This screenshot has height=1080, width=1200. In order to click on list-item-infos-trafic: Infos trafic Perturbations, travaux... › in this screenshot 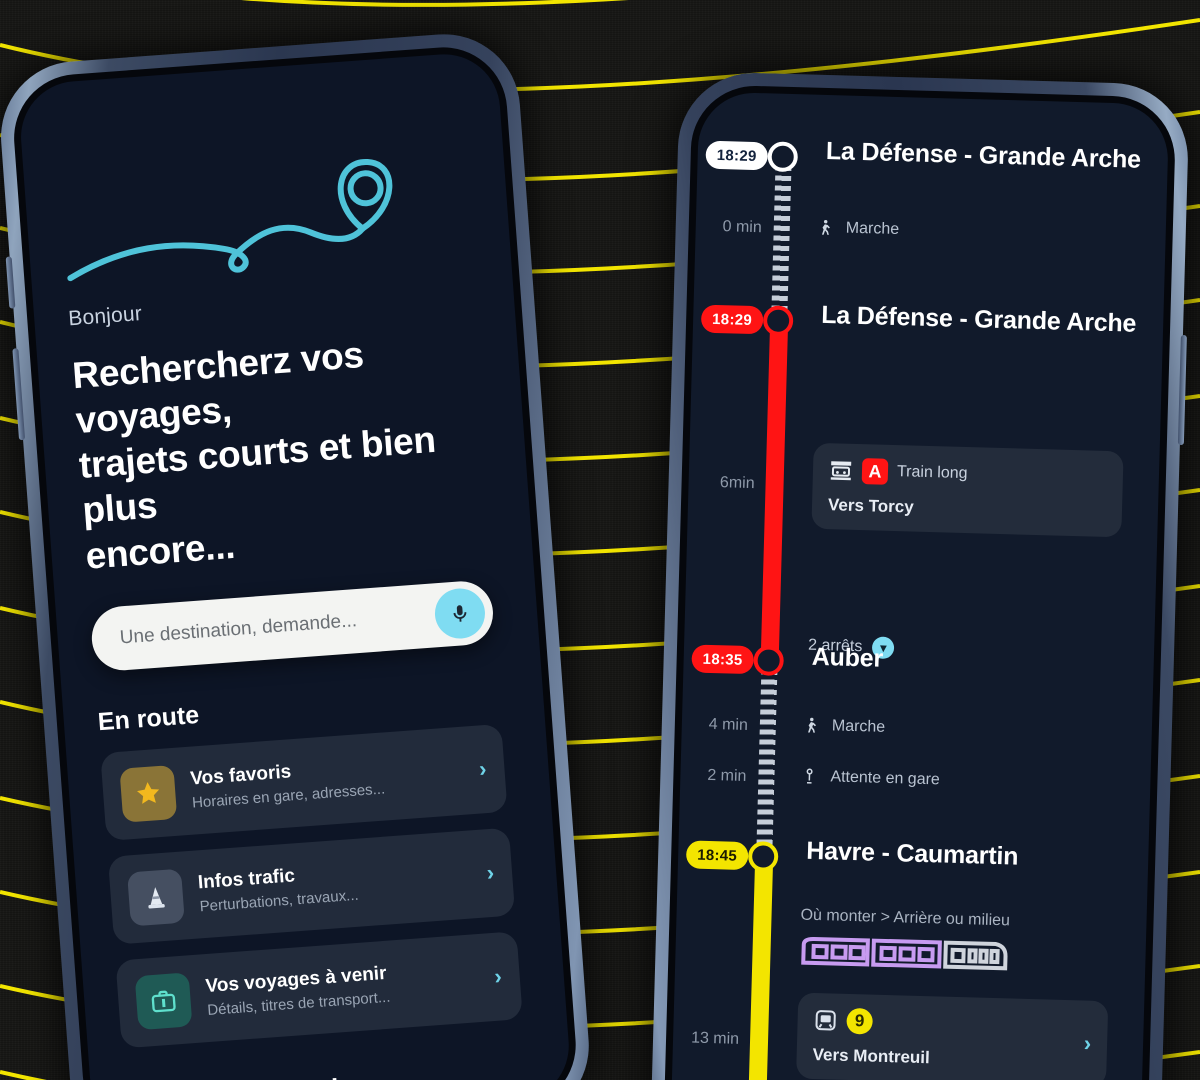, I will do `click(311, 886)`.